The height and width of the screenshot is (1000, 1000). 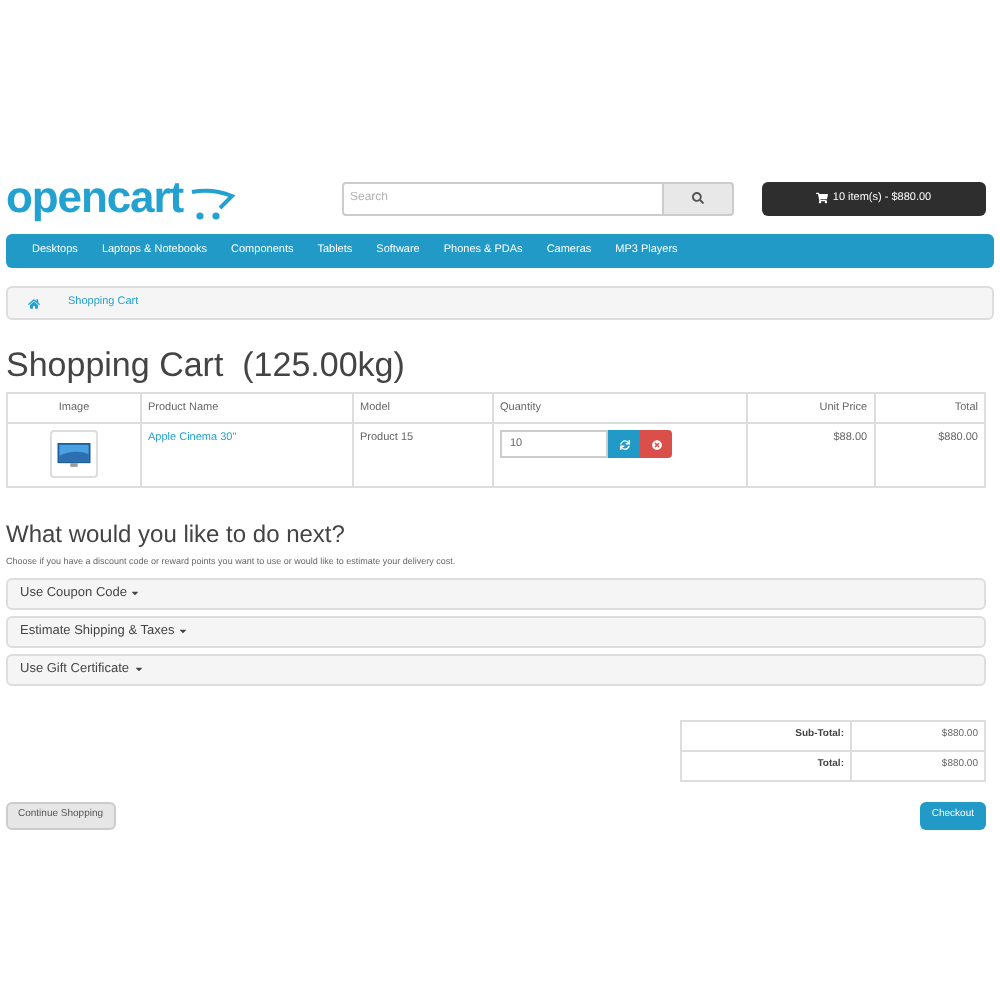 I want to click on section-heading: What would you like to do next?, so click(x=176, y=534).